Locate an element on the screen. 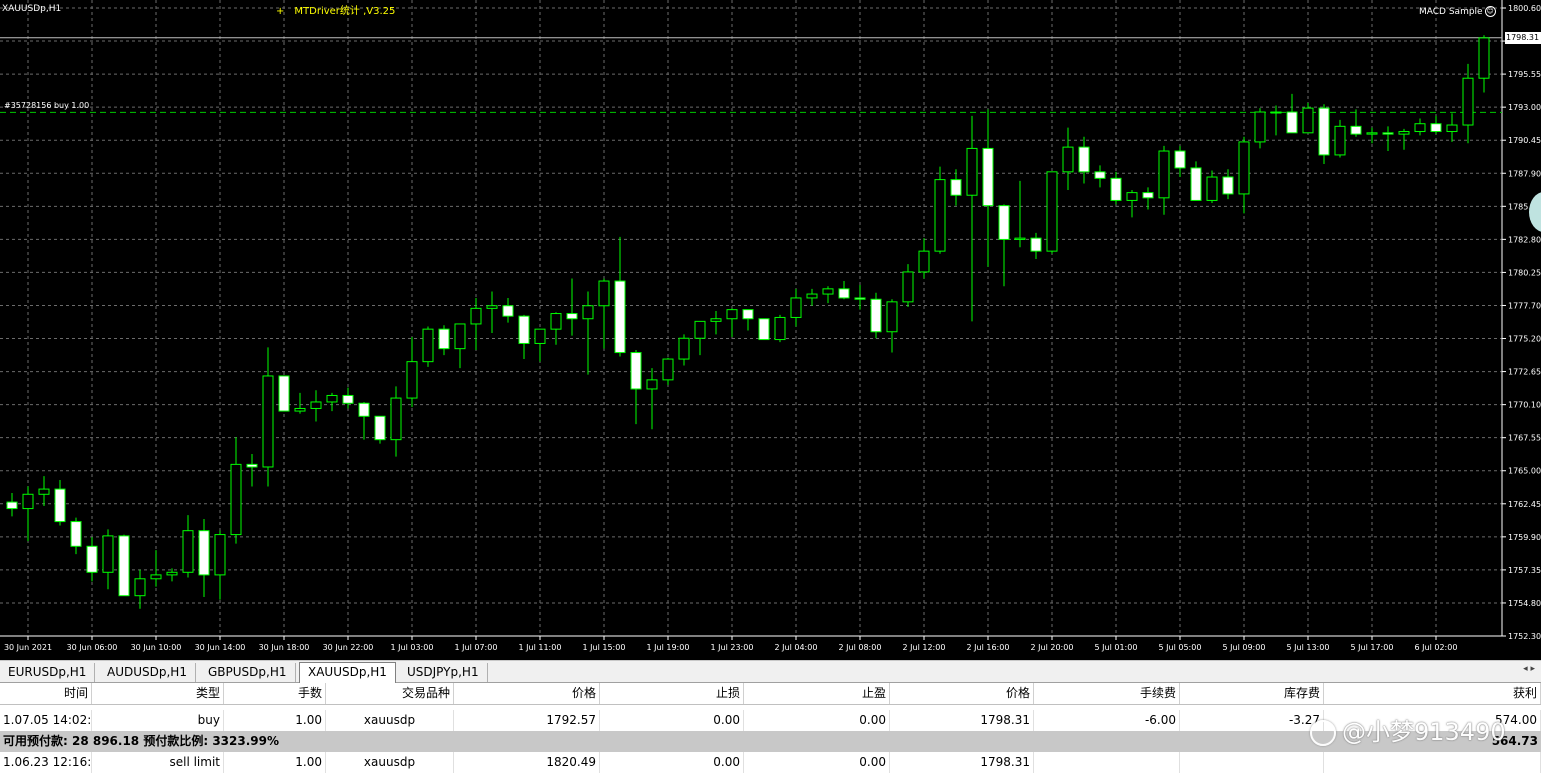 The height and width of the screenshot is (781, 1541). col-swap: 库存费 is located at coordinates (1252, 693).